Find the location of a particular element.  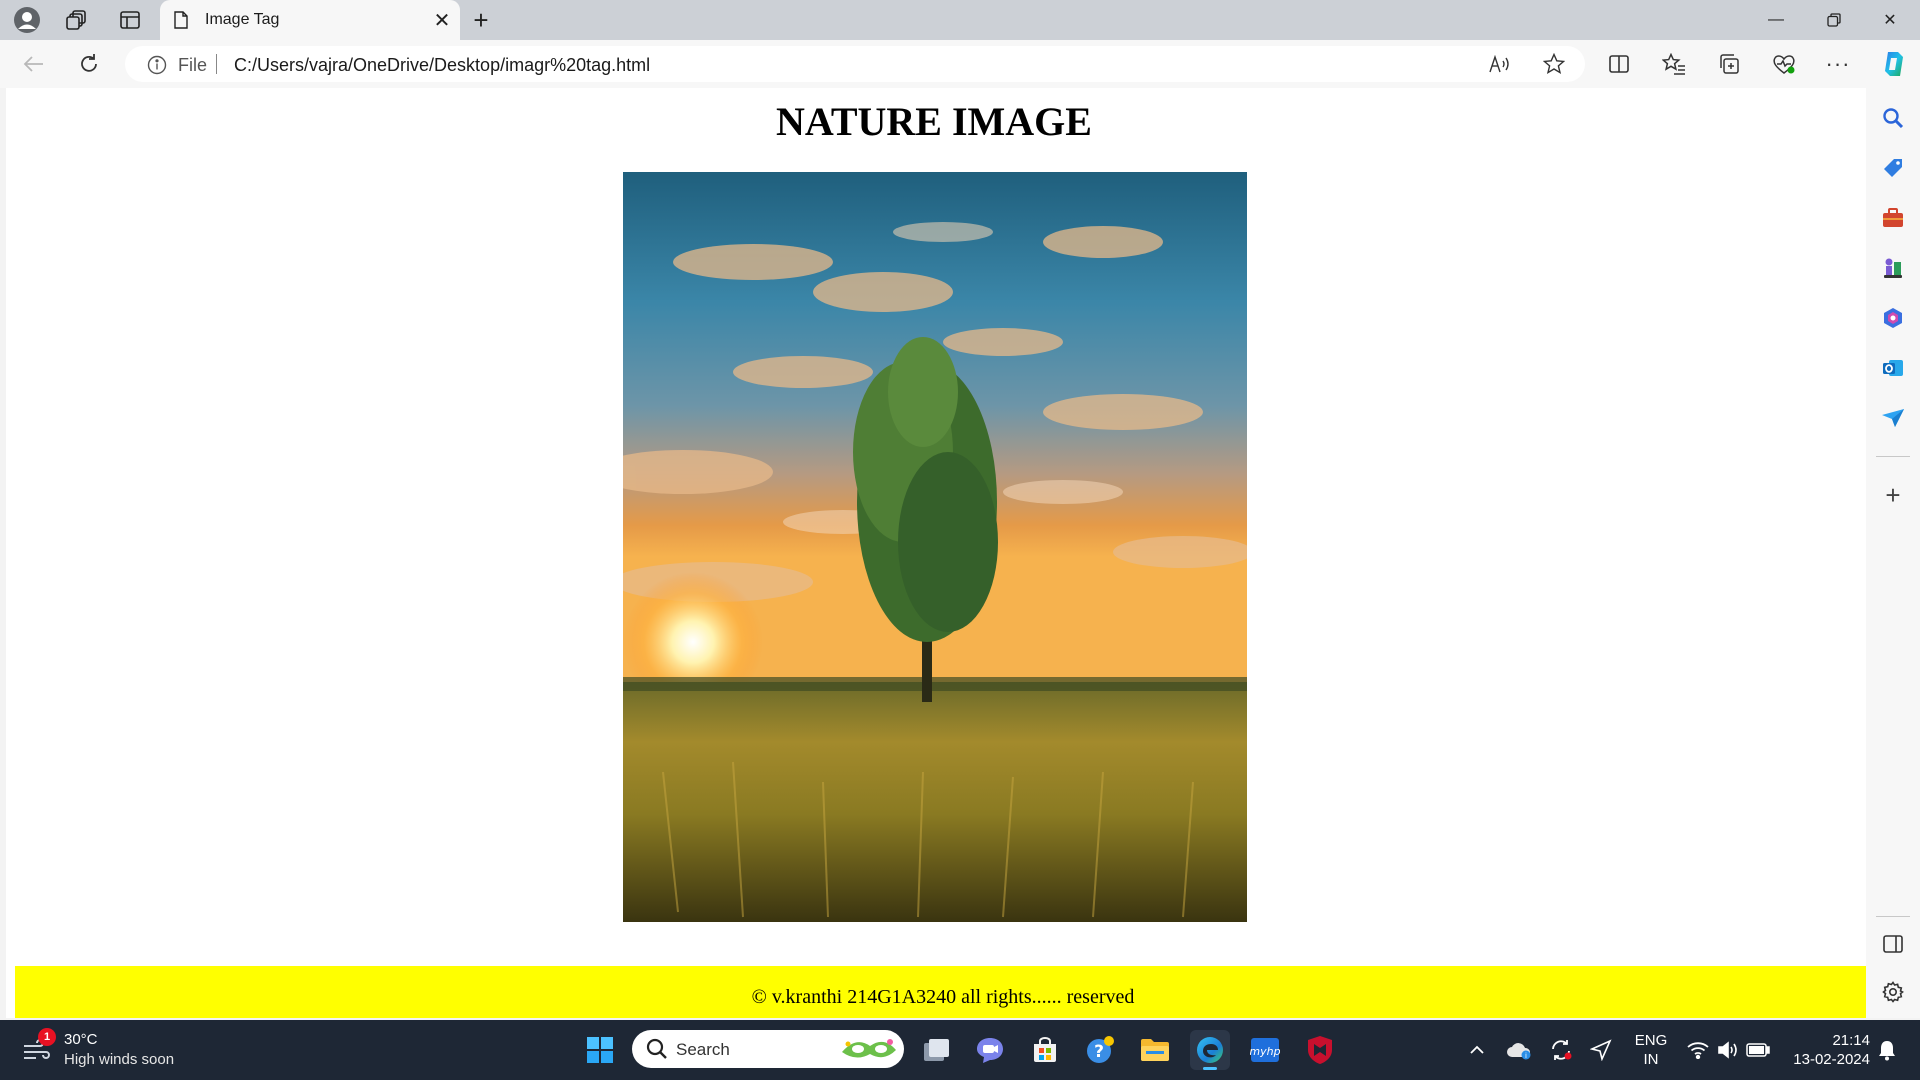

read-aloud-icon is located at coordinates (1500, 64).